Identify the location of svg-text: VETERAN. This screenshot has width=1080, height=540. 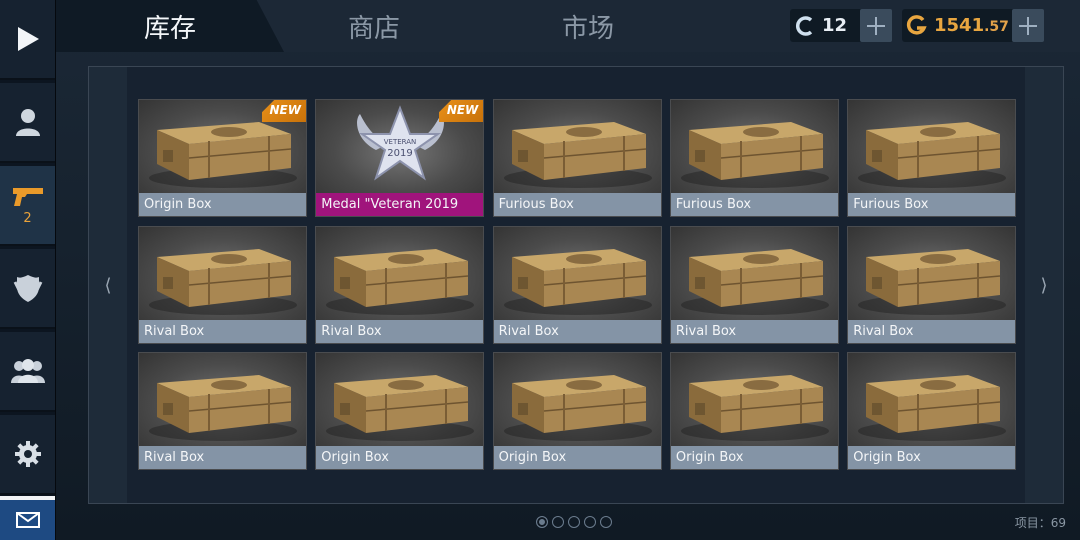
(400, 142).